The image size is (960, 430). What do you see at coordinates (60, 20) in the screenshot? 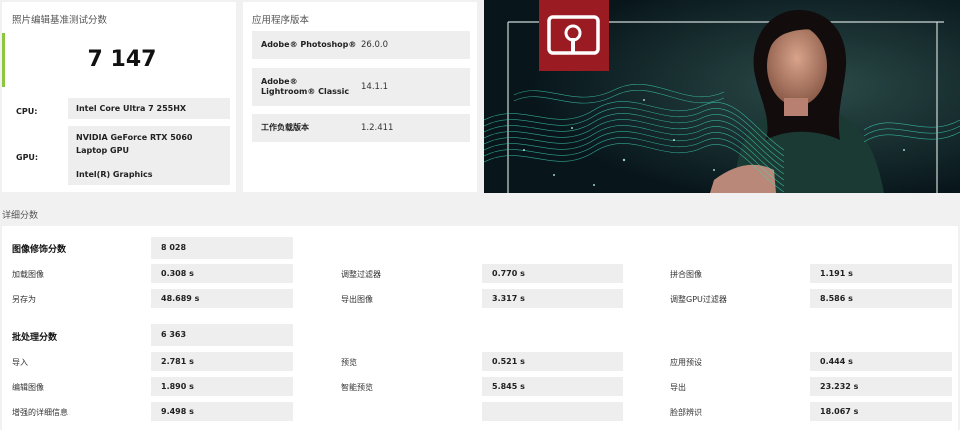
I see `benchmark-title: 照片编辑基准测试分数` at bounding box center [60, 20].